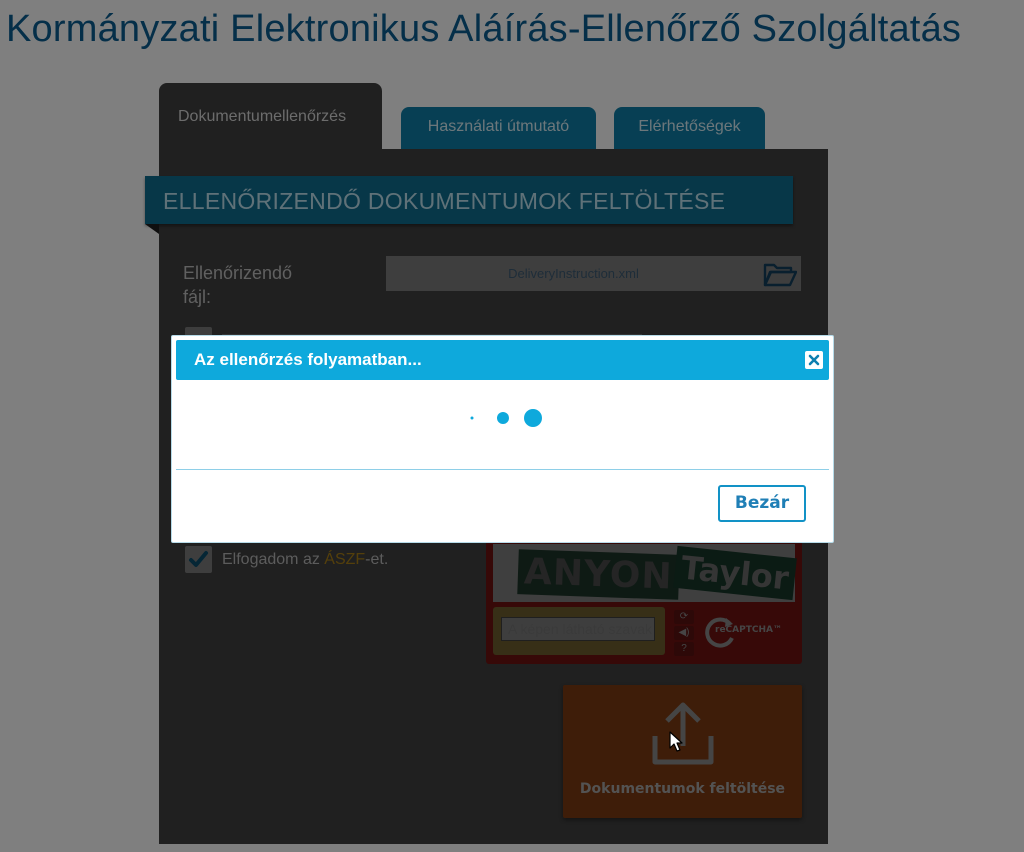 The width and height of the screenshot is (1024, 852). I want to click on loading-spinner-icon, so click(506, 418).